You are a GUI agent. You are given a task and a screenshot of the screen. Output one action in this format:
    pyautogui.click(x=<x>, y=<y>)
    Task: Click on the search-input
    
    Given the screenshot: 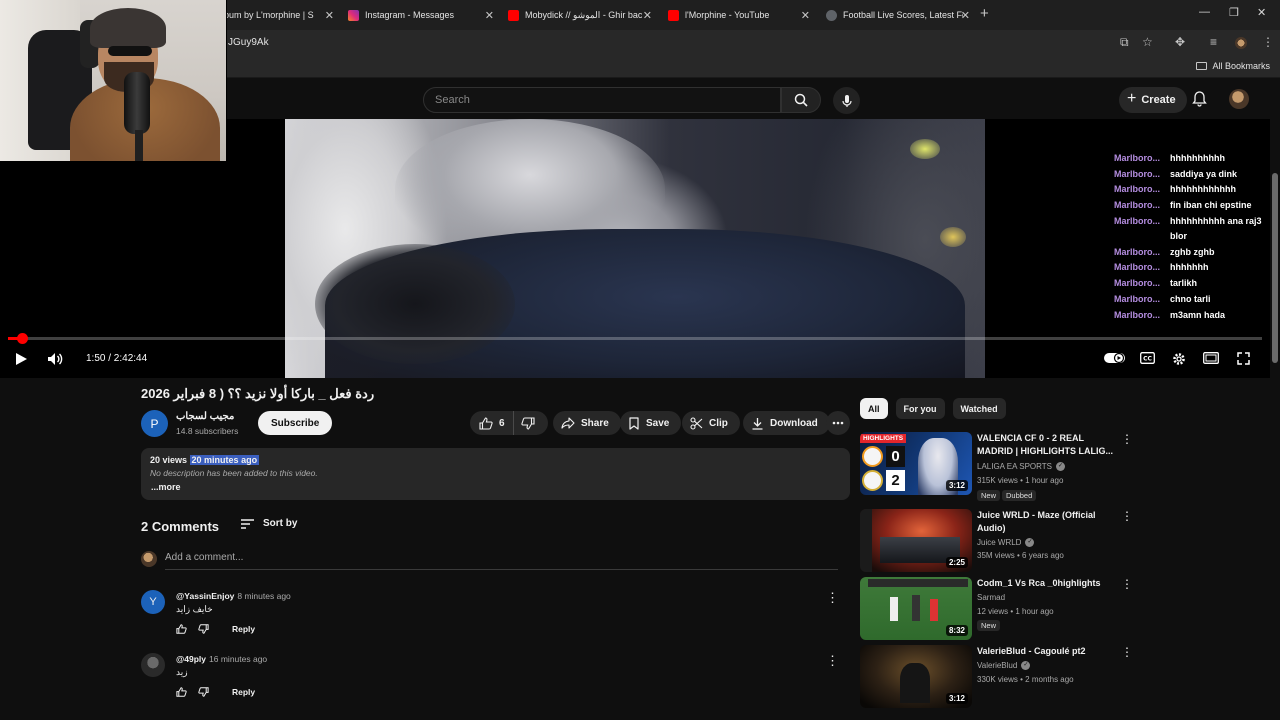 What is the action you would take?
    pyautogui.click(x=602, y=100)
    